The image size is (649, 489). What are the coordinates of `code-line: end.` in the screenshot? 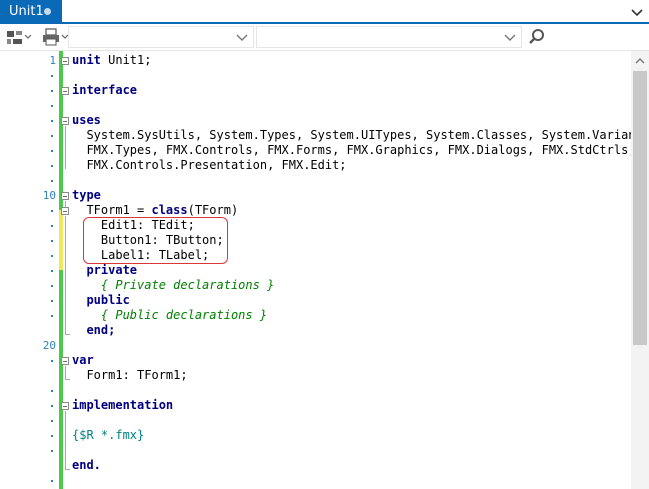 It's located at (324, 465).